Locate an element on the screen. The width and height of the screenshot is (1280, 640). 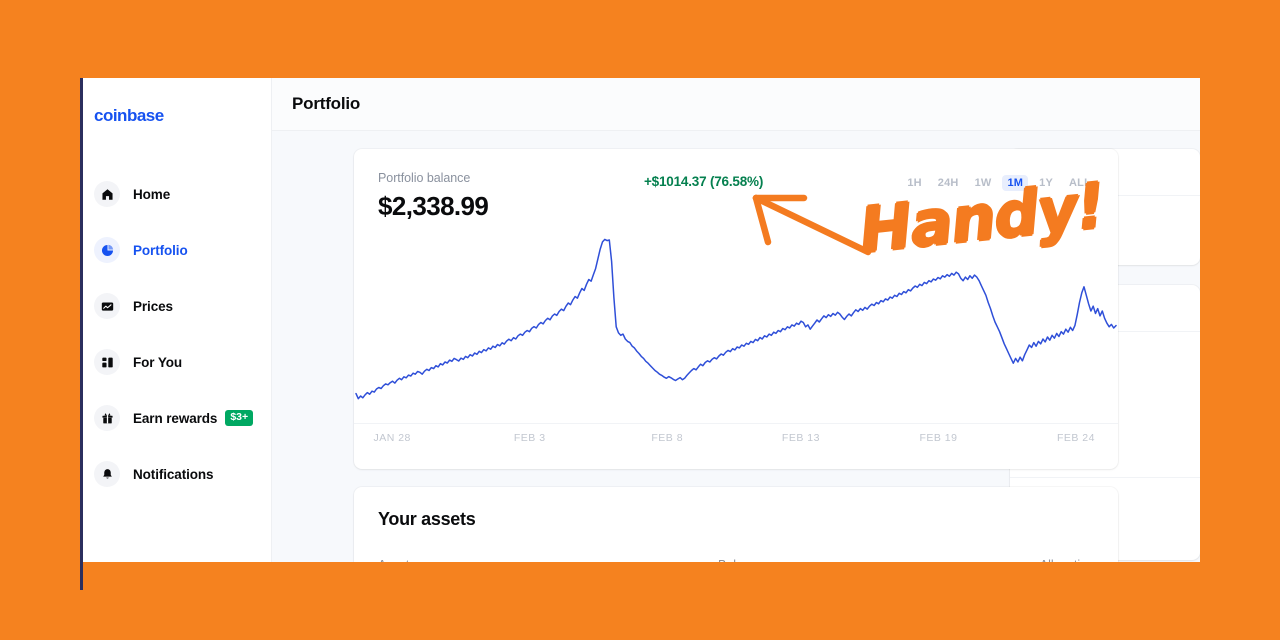
x-axis-tick-label: FEB 13 is located at coordinates (800, 438).